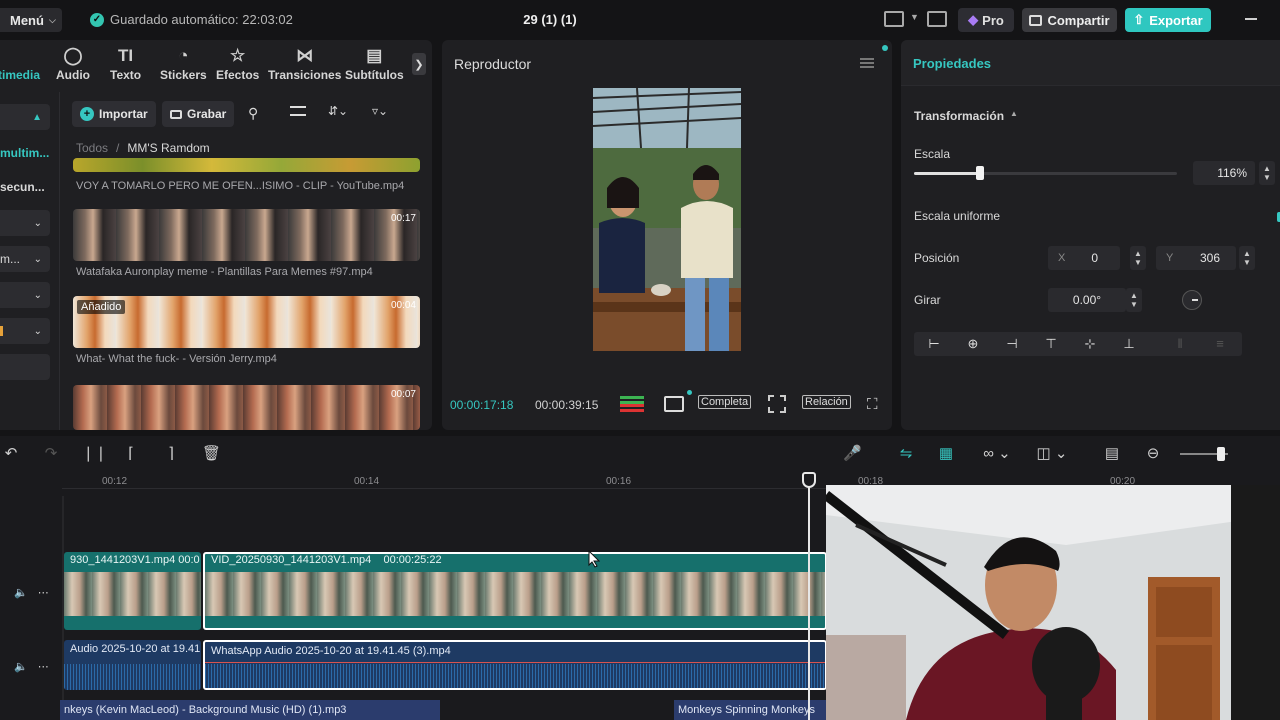 The image size is (1280, 720). What do you see at coordinates (932, 154) in the screenshot?
I see `scale-label: Escala` at bounding box center [932, 154].